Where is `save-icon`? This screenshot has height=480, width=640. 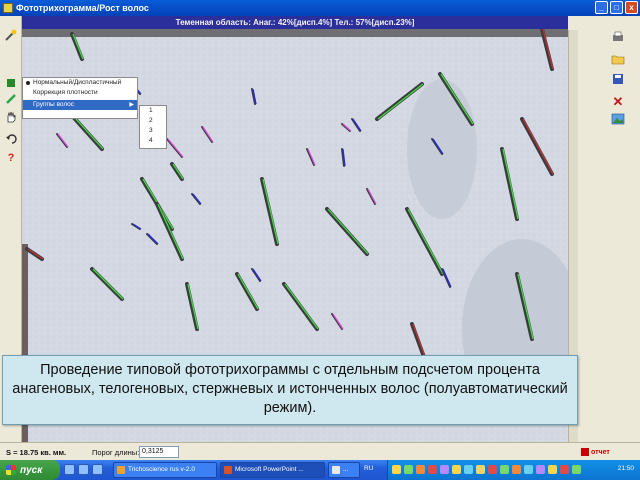 save-icon is located at coordinates (618, 80).